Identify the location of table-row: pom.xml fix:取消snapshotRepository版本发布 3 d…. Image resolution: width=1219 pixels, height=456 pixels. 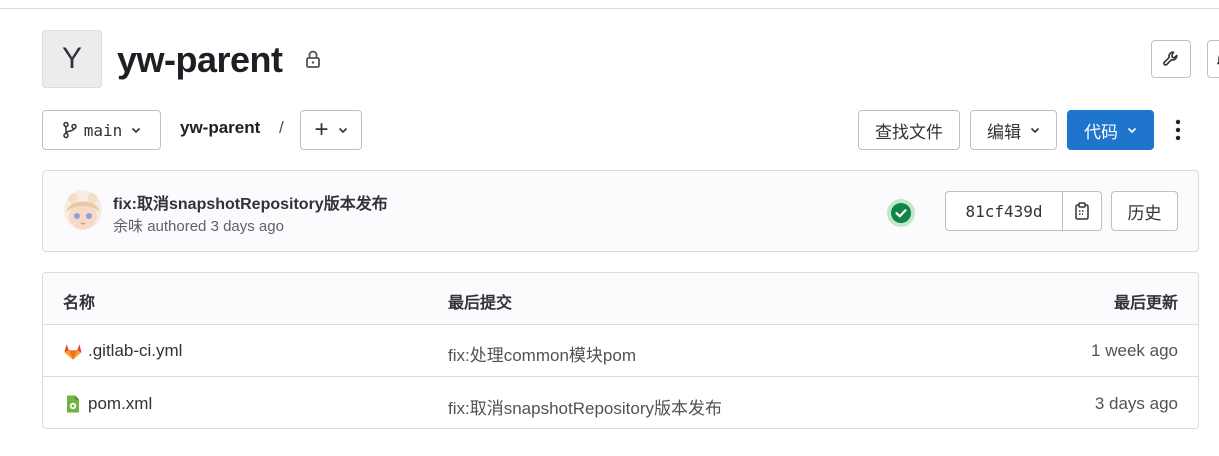
(620, 403).